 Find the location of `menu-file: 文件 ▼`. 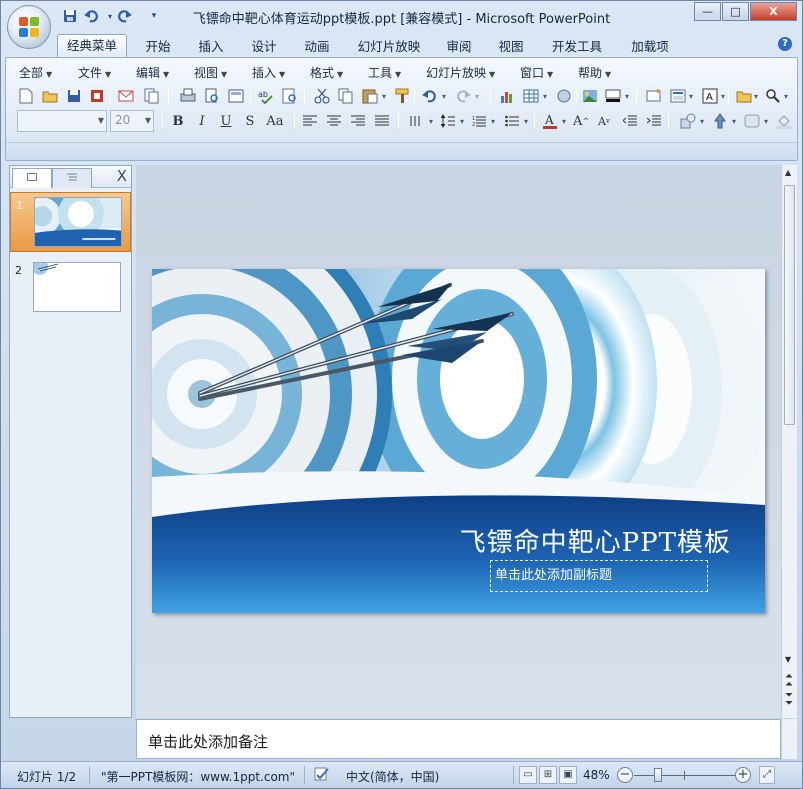

menu-file: 文件 ▼ is located at coordinates (94, 73).